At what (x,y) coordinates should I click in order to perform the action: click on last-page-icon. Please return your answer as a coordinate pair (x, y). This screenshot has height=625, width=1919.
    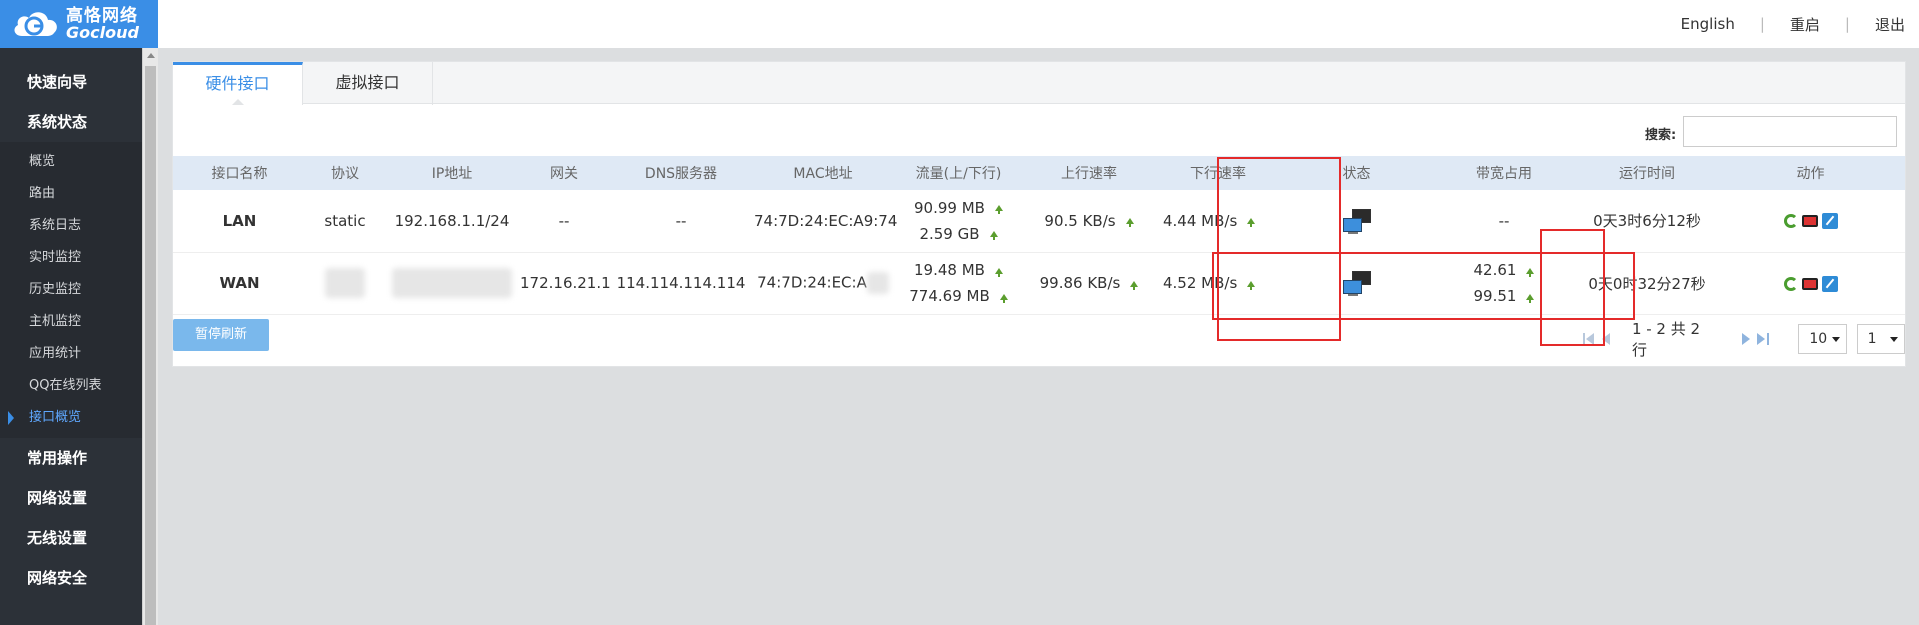
    Looking at the image, I should click on (1763, 339).